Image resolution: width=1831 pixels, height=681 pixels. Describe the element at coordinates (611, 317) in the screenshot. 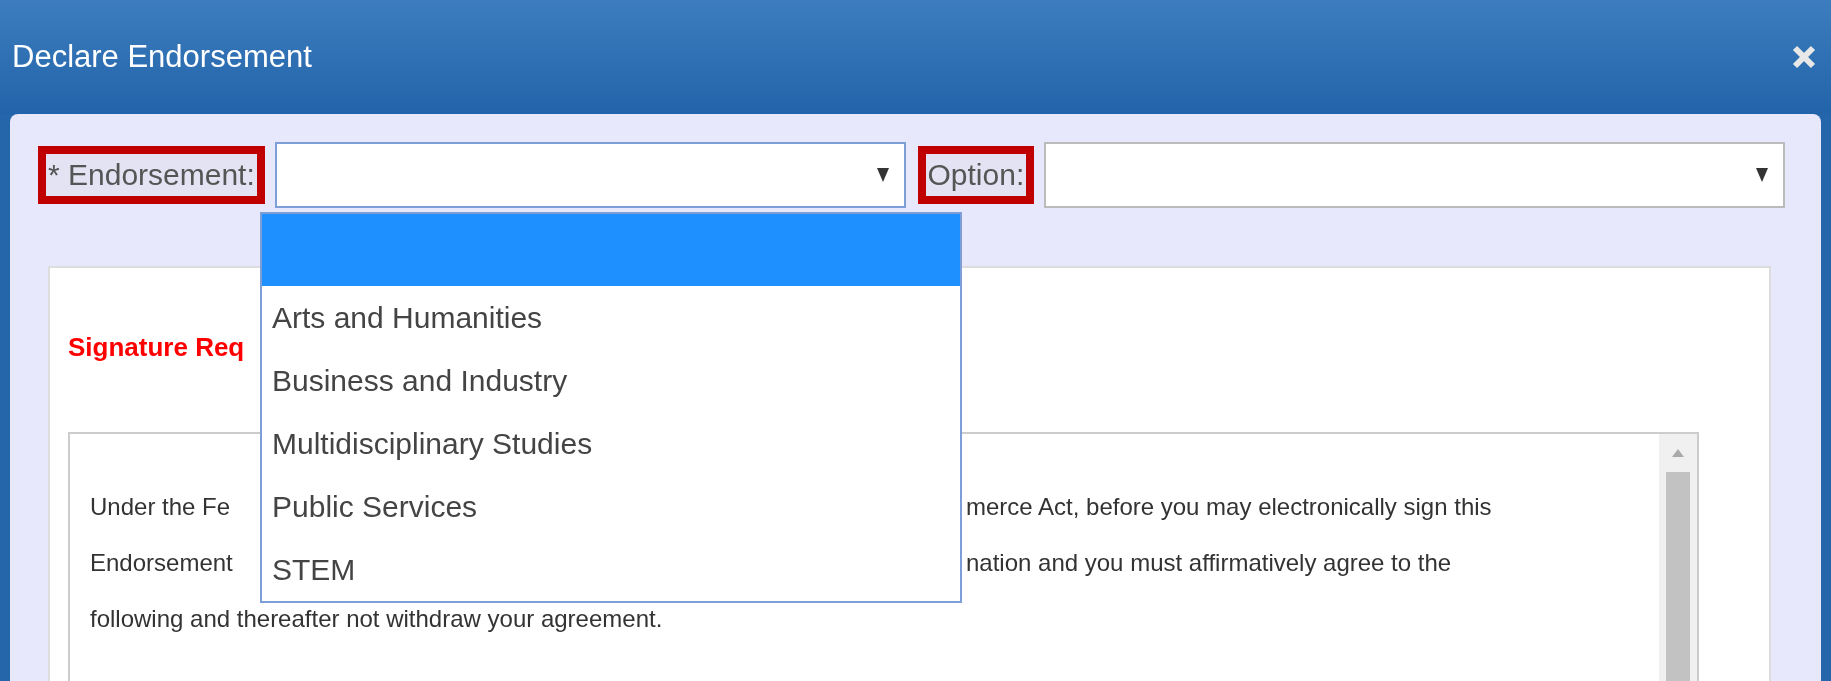

I see `dropdown-option: Arts and Humanities` at that location.